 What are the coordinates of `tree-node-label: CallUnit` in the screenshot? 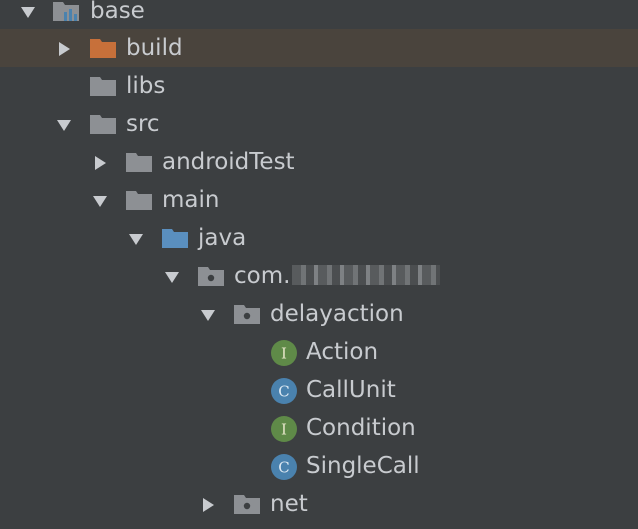 It's located at (351, 390).